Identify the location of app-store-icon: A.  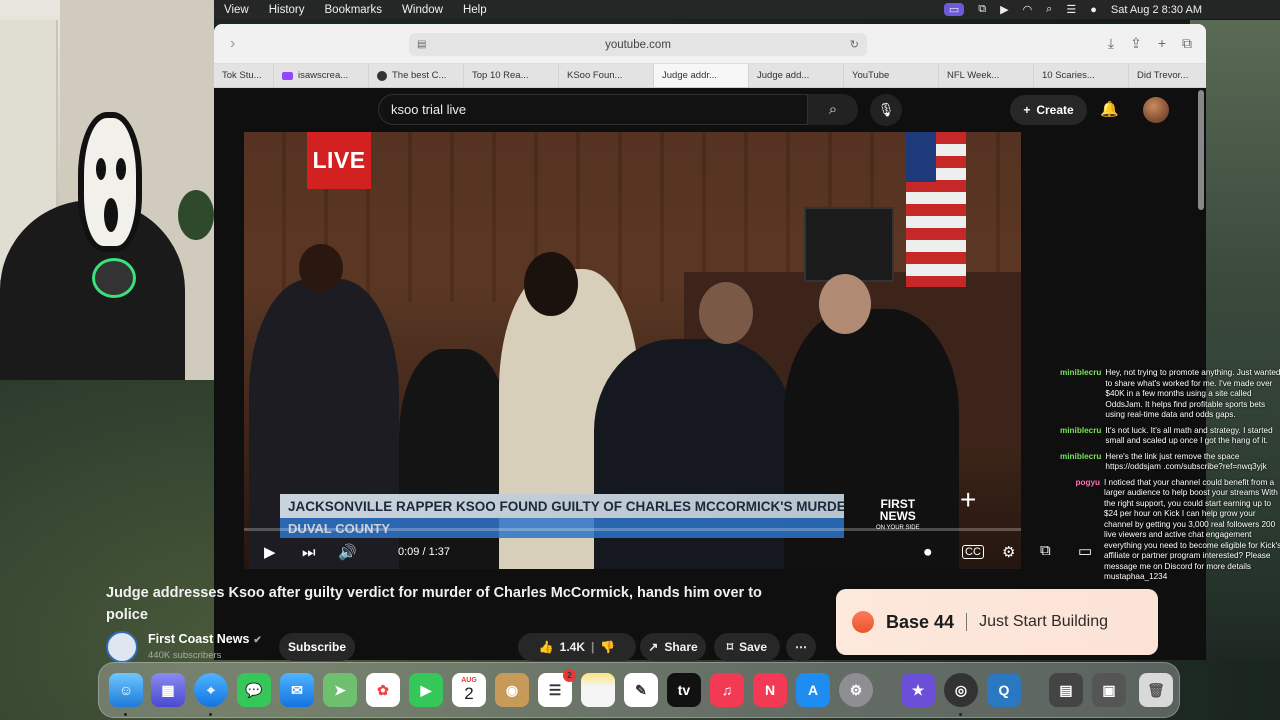
(813, 690).